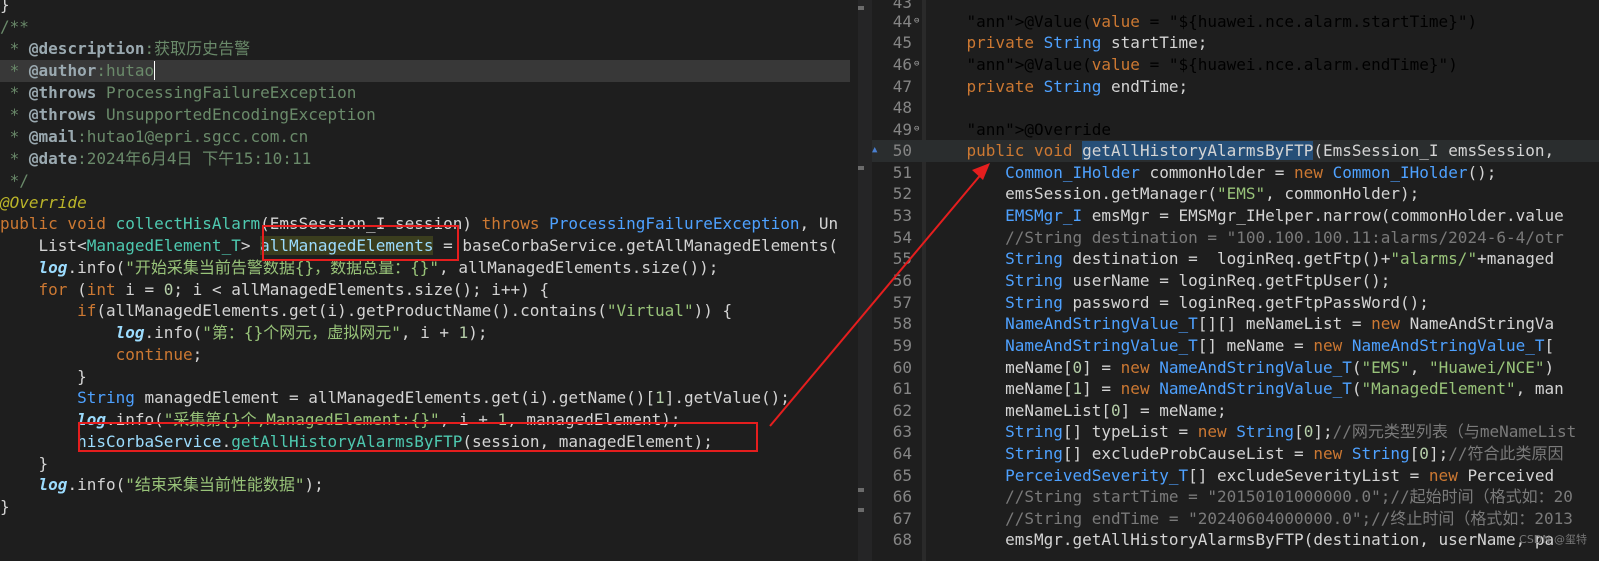  I want to click on line-number: 62, so click(892, 411).